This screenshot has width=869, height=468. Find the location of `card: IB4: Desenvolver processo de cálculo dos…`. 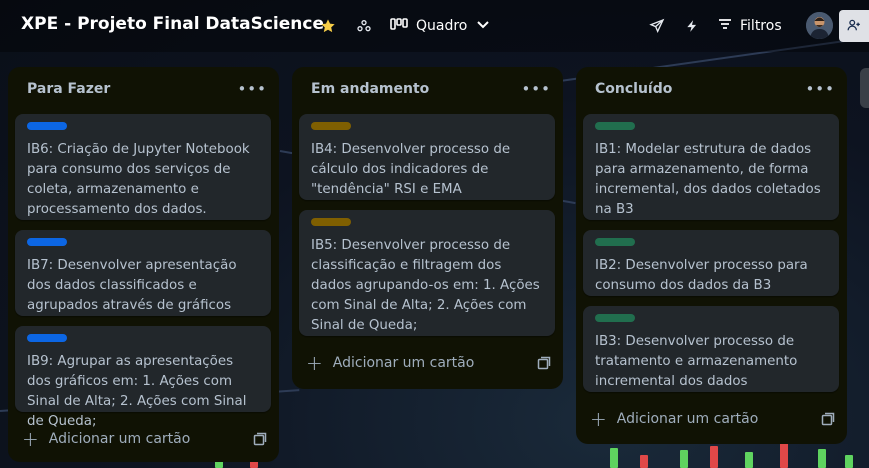

card: IB4: Desenvolver processo de cálculo dos… is located at coordinates (427, 157).